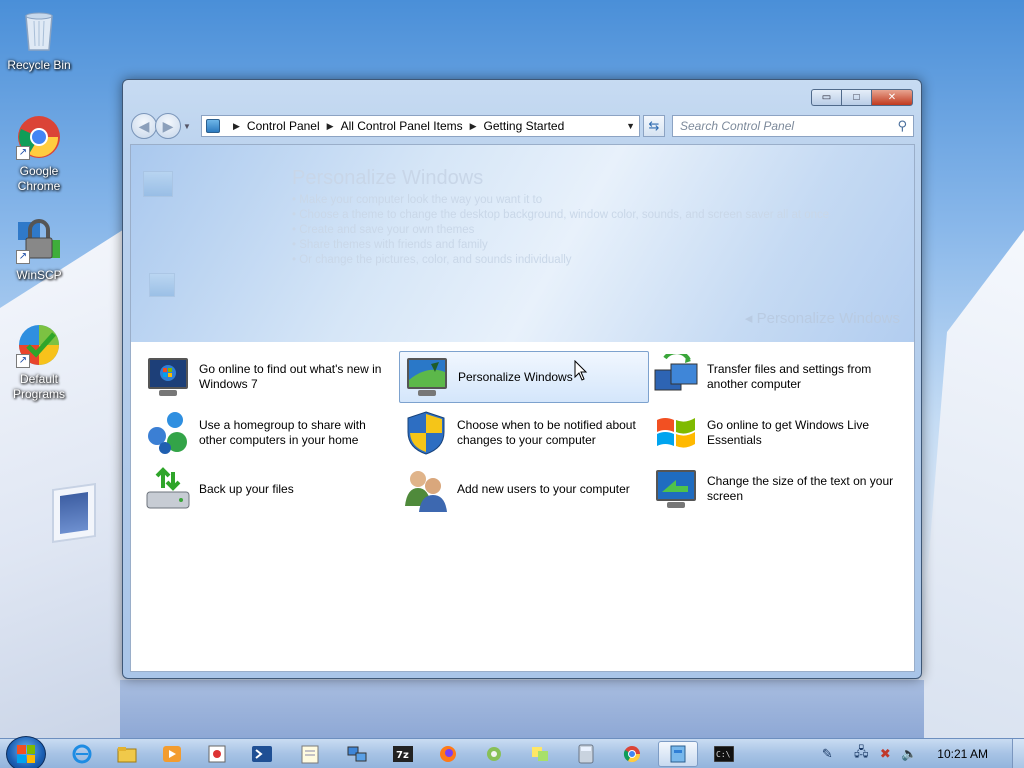  Describe the element at coordinates (217, 754) in the screenshot. I see `paint-icon` at that location.